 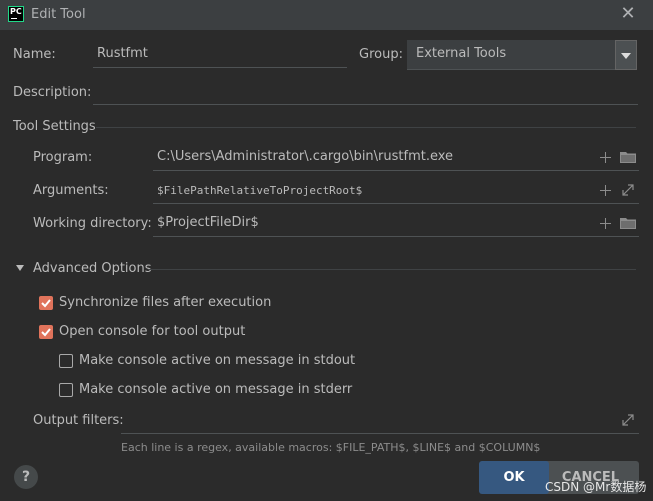 I want to click on arguments-value: $FilePathRelativeToProjectRoot$, so click(x=260, y=190).